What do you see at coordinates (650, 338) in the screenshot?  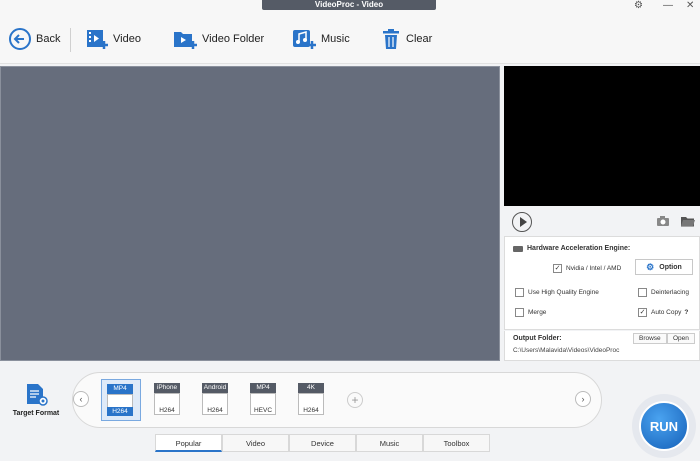 I see `browse-button: Browse` at bounding box center [650, 338].